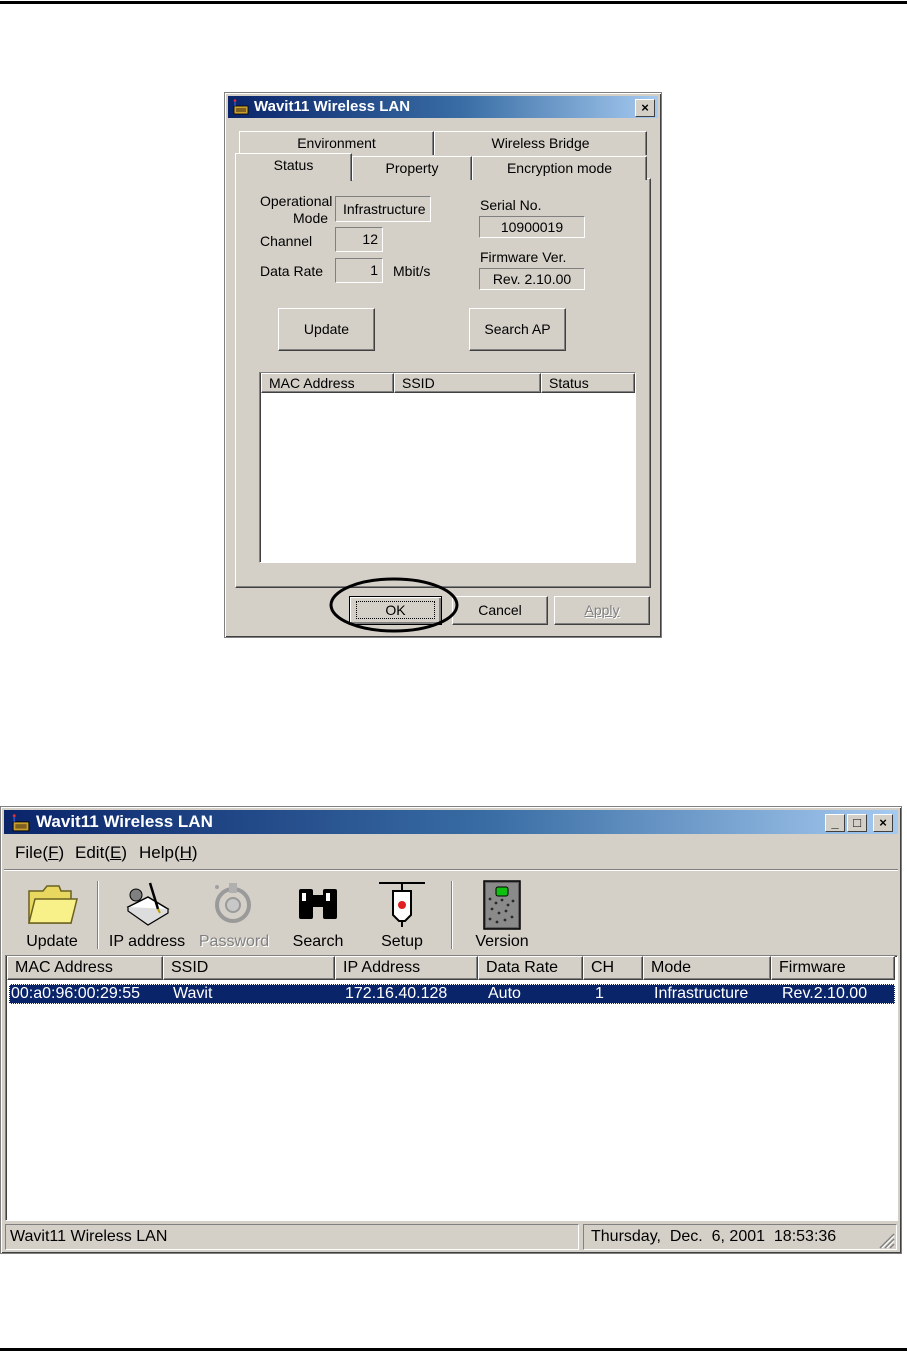  What do you see at coordinates (85, 968) in the screenshot?
I see `col-mac-address: MAC Address` at bounding box center [85, 968].